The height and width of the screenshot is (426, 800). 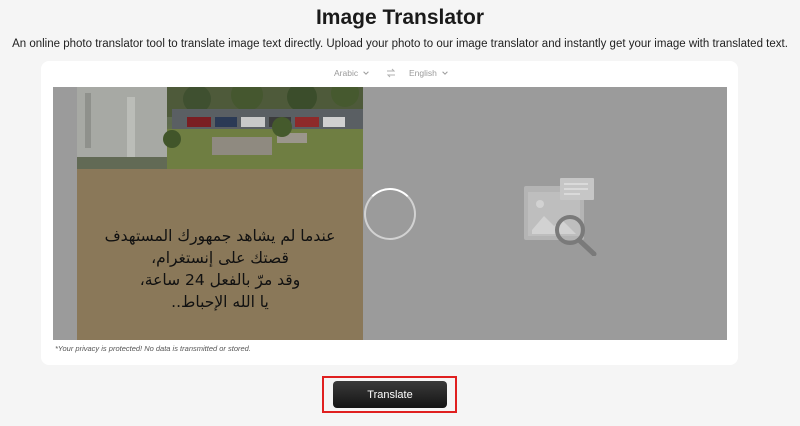 What do you see at coordinates (220, 236) in the screenshot?
I see `arabic-line: عندما لم يشاهد جمهورك المستهدف` at bounding box center [220, 236].